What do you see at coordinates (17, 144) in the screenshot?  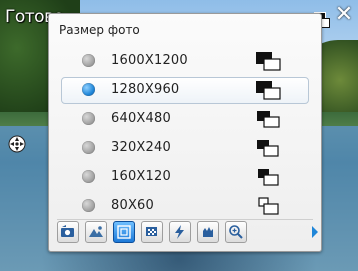 I see `navigation-pad-icon` at bounding box center [17, 144].